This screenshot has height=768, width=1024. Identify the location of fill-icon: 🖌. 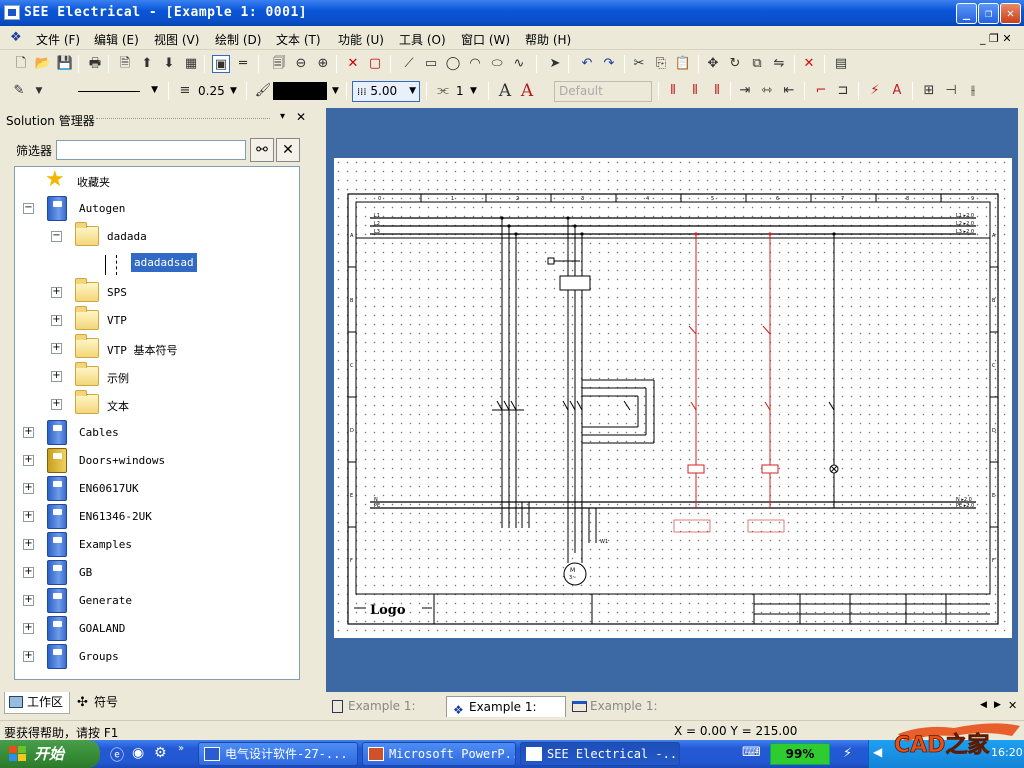
(263, 91).